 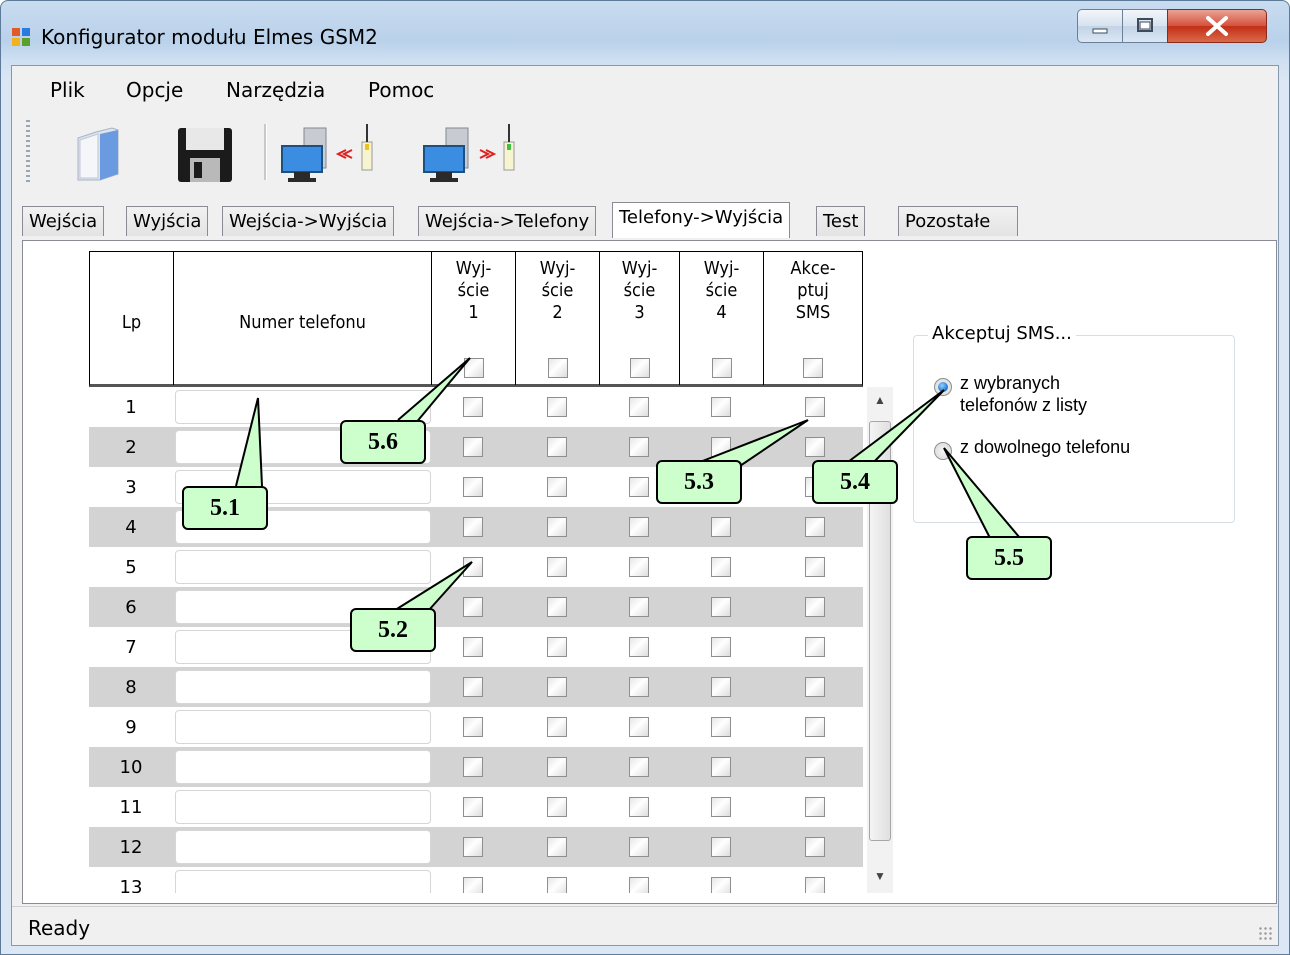 I want to click on scroll-up-icon: ▲, so click(x=880, y=400).